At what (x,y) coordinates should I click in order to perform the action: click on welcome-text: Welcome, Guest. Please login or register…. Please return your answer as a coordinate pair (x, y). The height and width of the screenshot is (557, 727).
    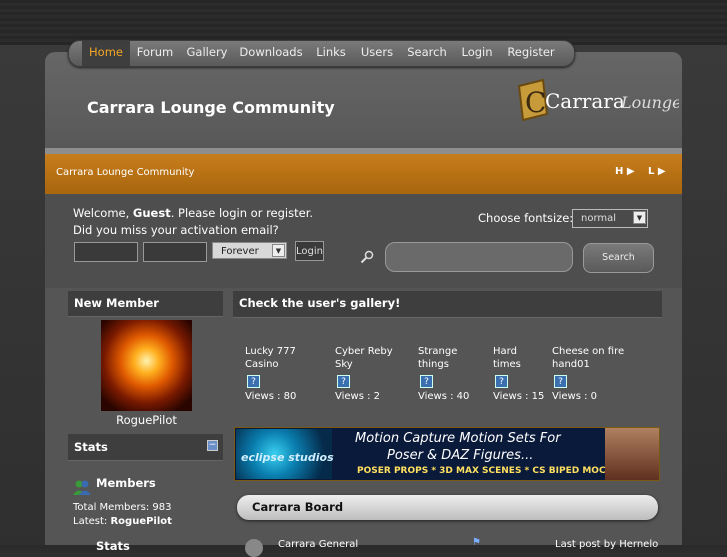
    Looking at the image, I should click on (193, 222).